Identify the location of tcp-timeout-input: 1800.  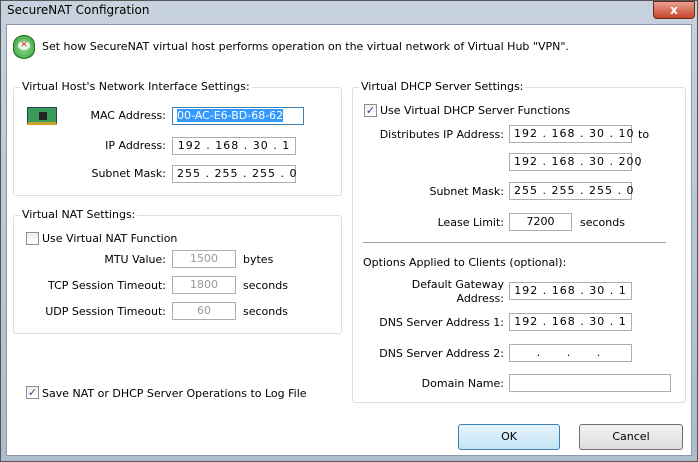
(204, 285).